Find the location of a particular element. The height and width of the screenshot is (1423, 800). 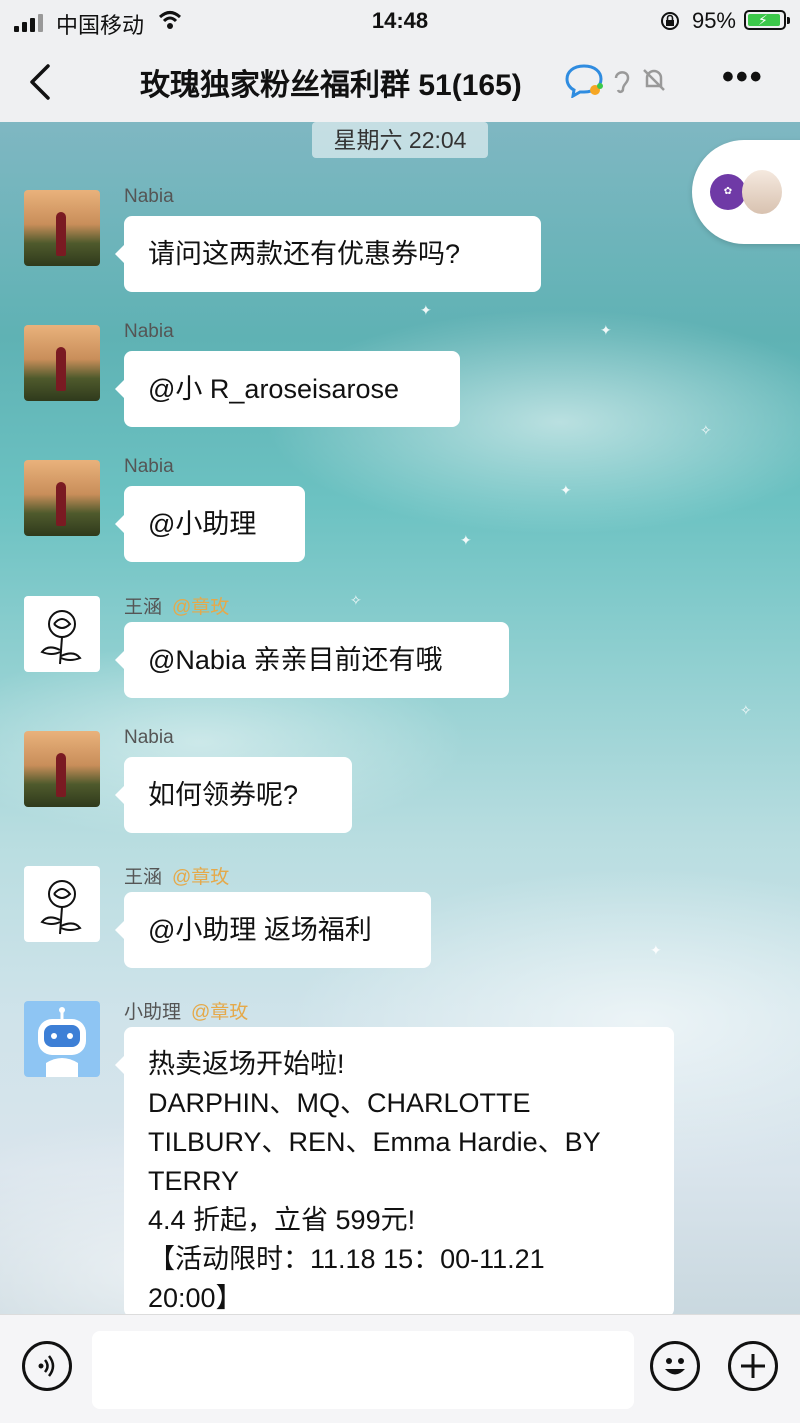

brand-logo-icon: ✿ is located at coordinates (728, 192).